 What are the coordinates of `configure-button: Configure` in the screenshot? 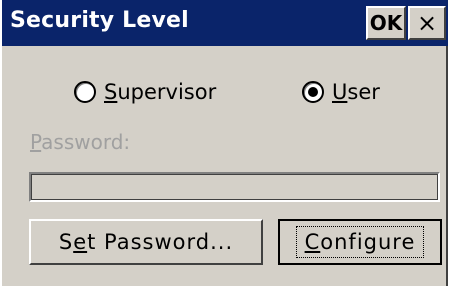 It's located at (360, 242).